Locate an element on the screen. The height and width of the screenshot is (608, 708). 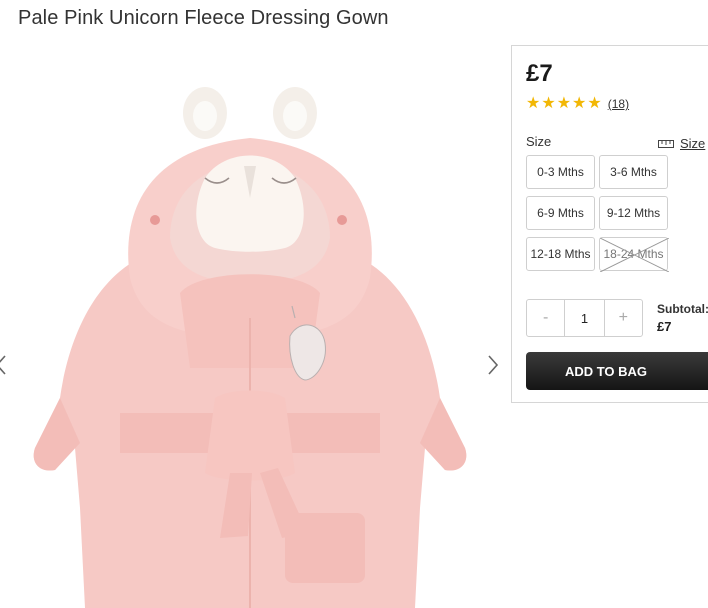
ruler-icon is located at coordinates (666, 143).